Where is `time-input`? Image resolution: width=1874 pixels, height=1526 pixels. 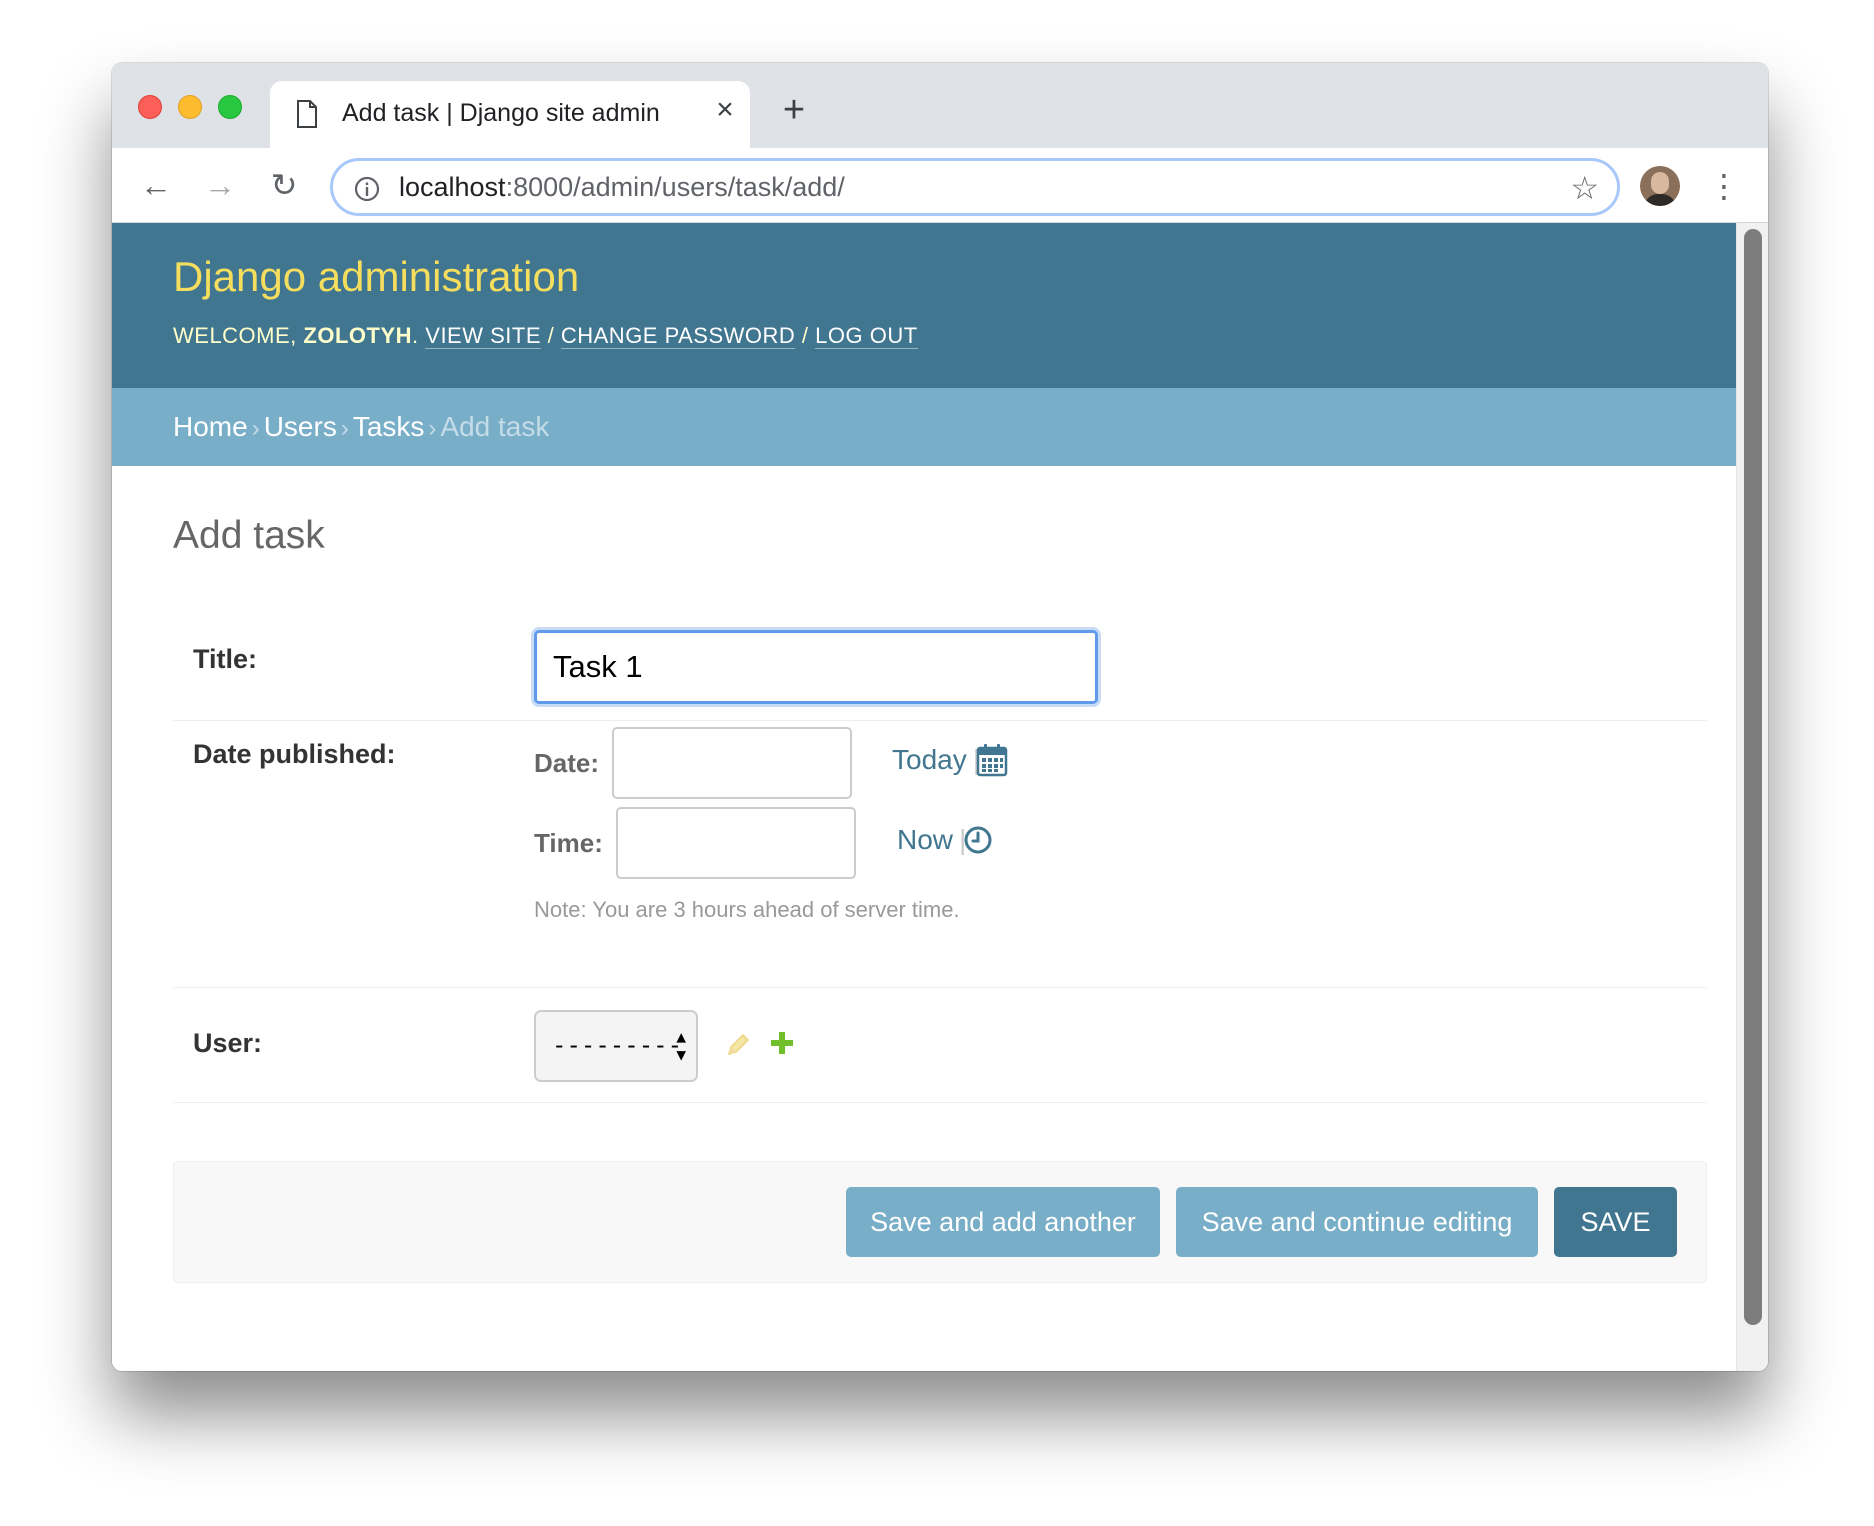 time-input is located at coordinates (736, 843).